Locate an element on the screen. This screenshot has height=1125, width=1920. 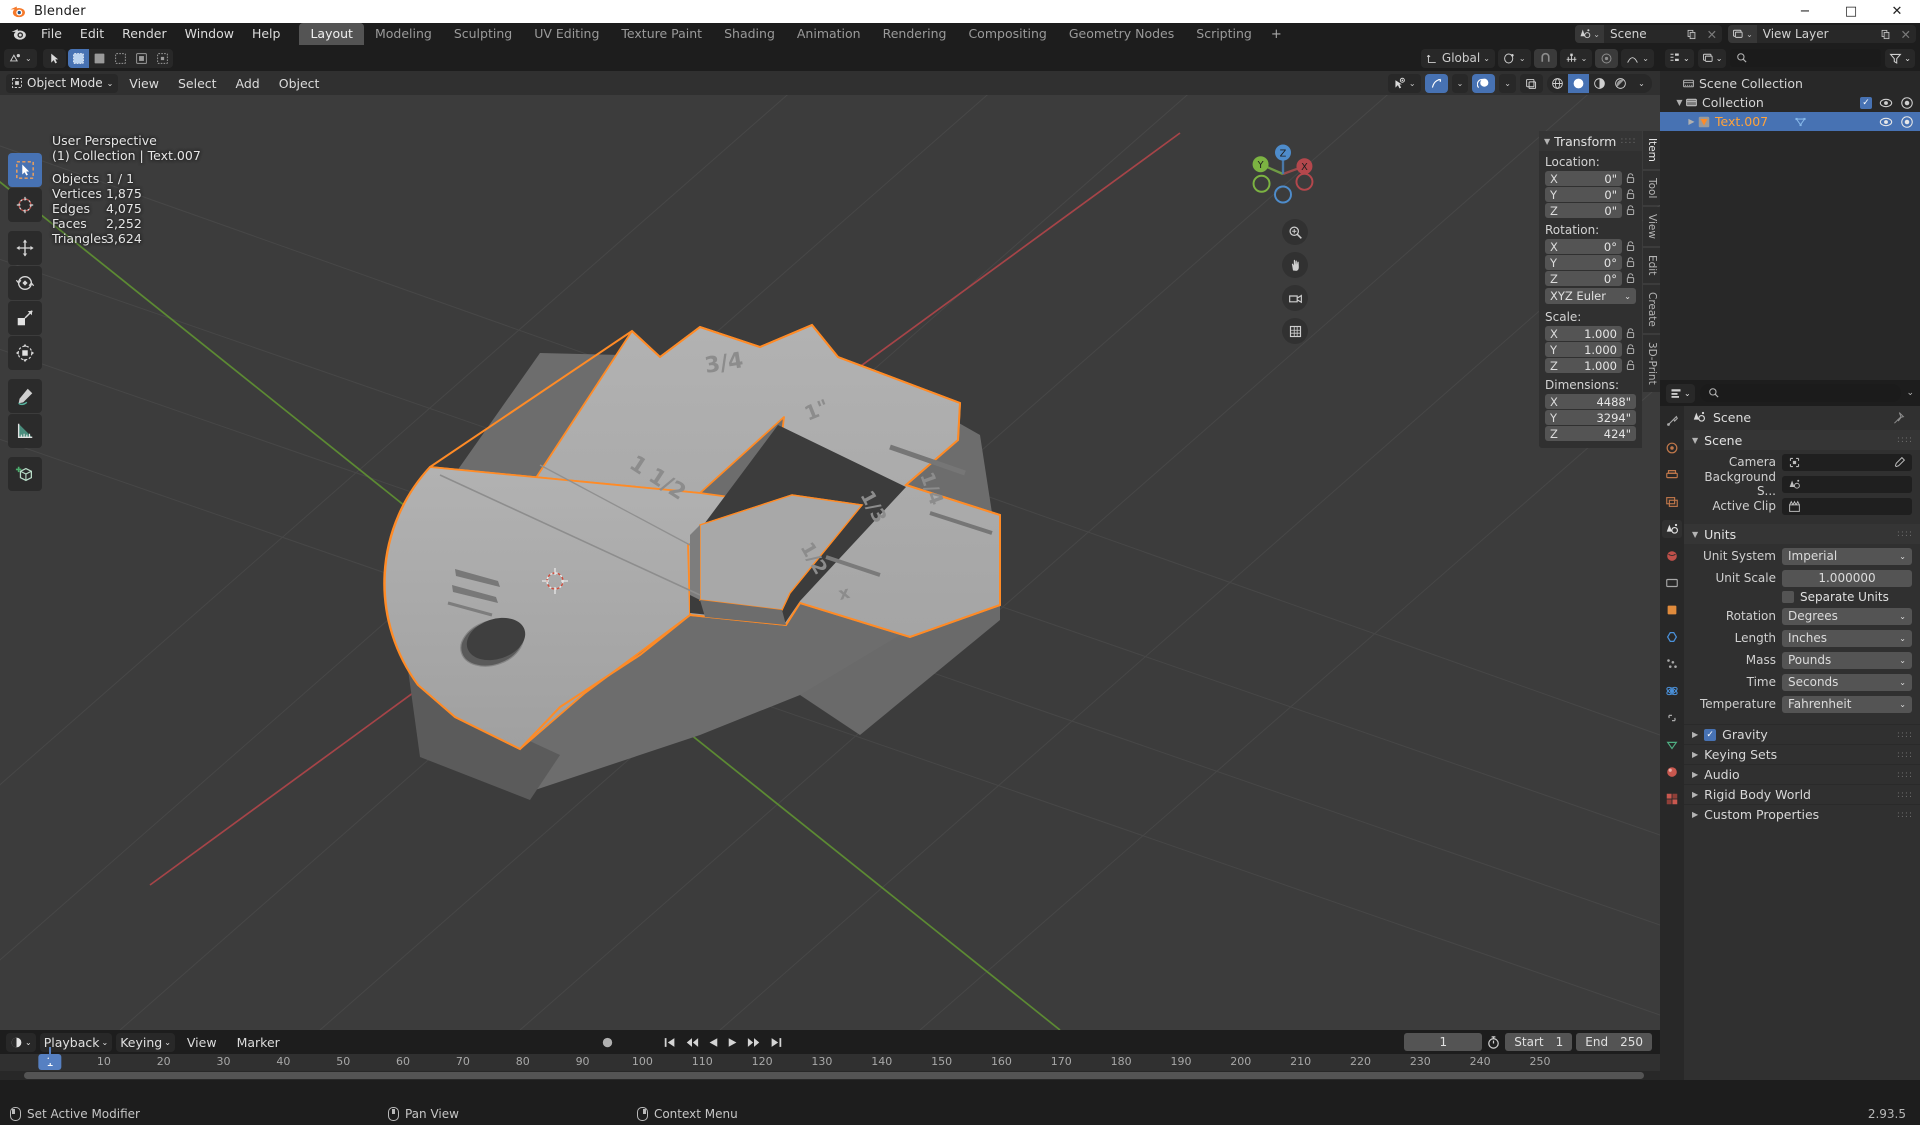
custom-properties-panel-header: ▶ Custom Properties :::: is located at coordinates (1802, 814).